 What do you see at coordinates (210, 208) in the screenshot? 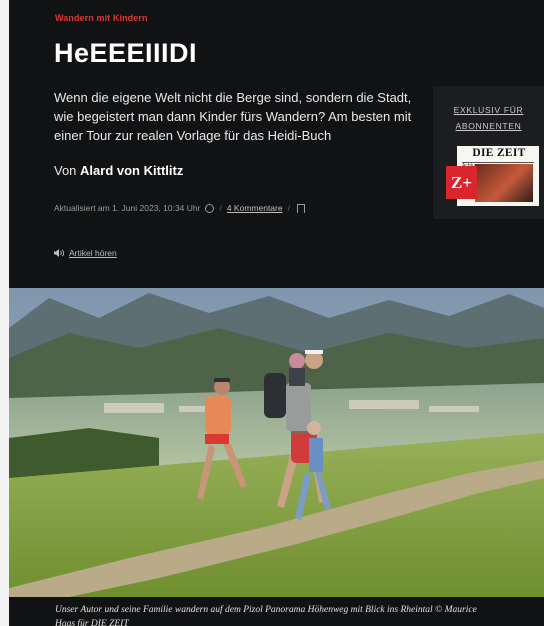
I see `clock-icon` at bounding box center [210, 208].